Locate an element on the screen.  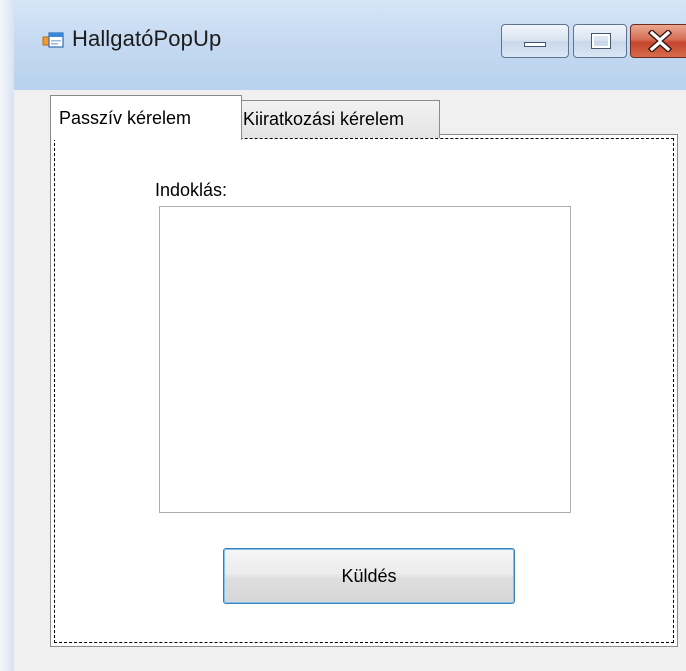
title-bar: HallgatóPopUp is located at coordinates (350, 45).